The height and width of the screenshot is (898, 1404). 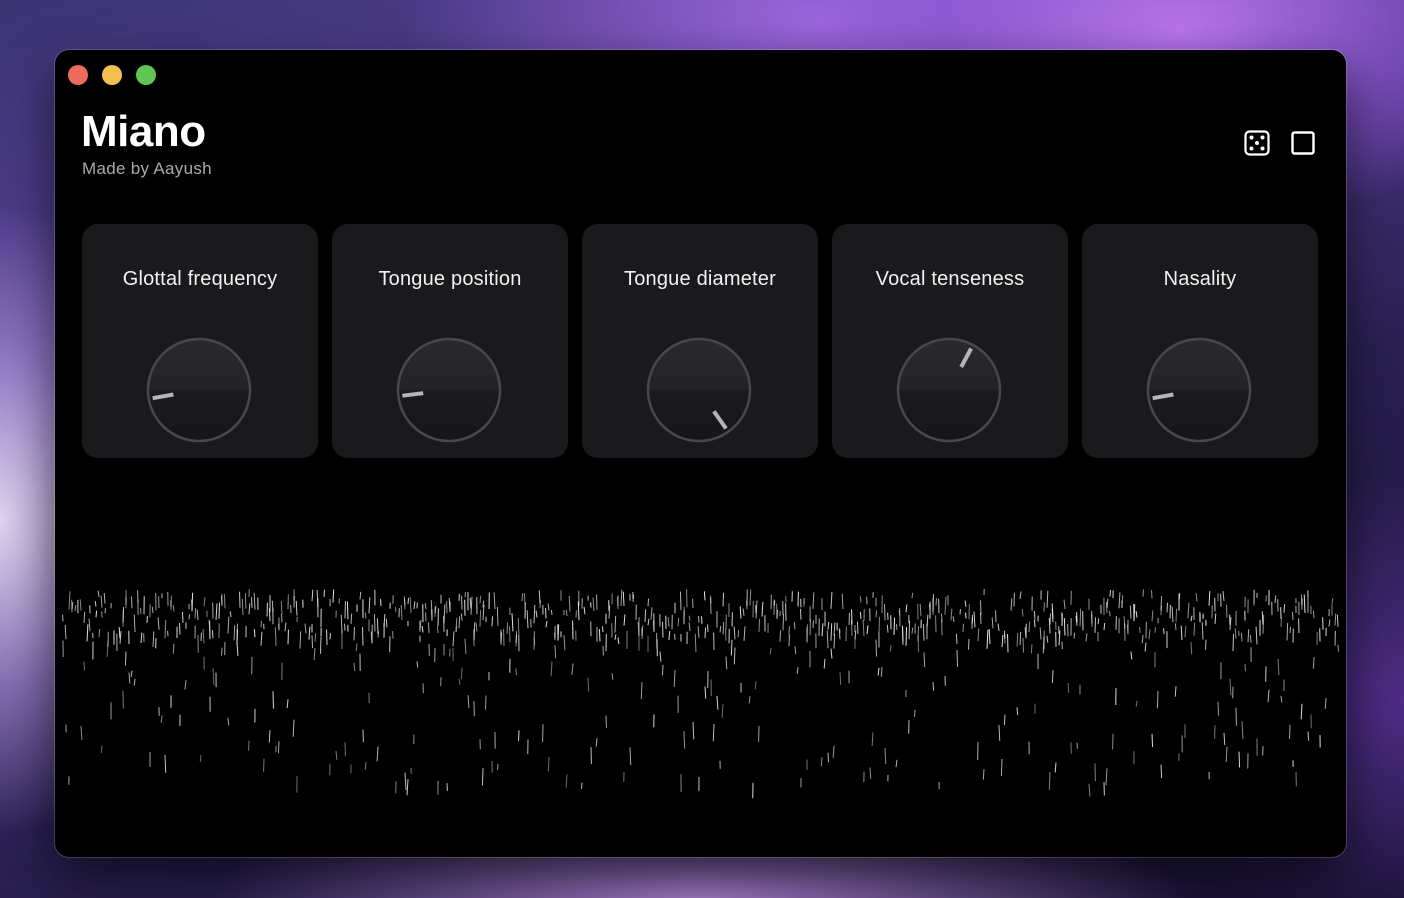 What do you see at coordinates (112, 75) in the screenshot?
I see `minimize-window-button` at bounding box center [112, 75].